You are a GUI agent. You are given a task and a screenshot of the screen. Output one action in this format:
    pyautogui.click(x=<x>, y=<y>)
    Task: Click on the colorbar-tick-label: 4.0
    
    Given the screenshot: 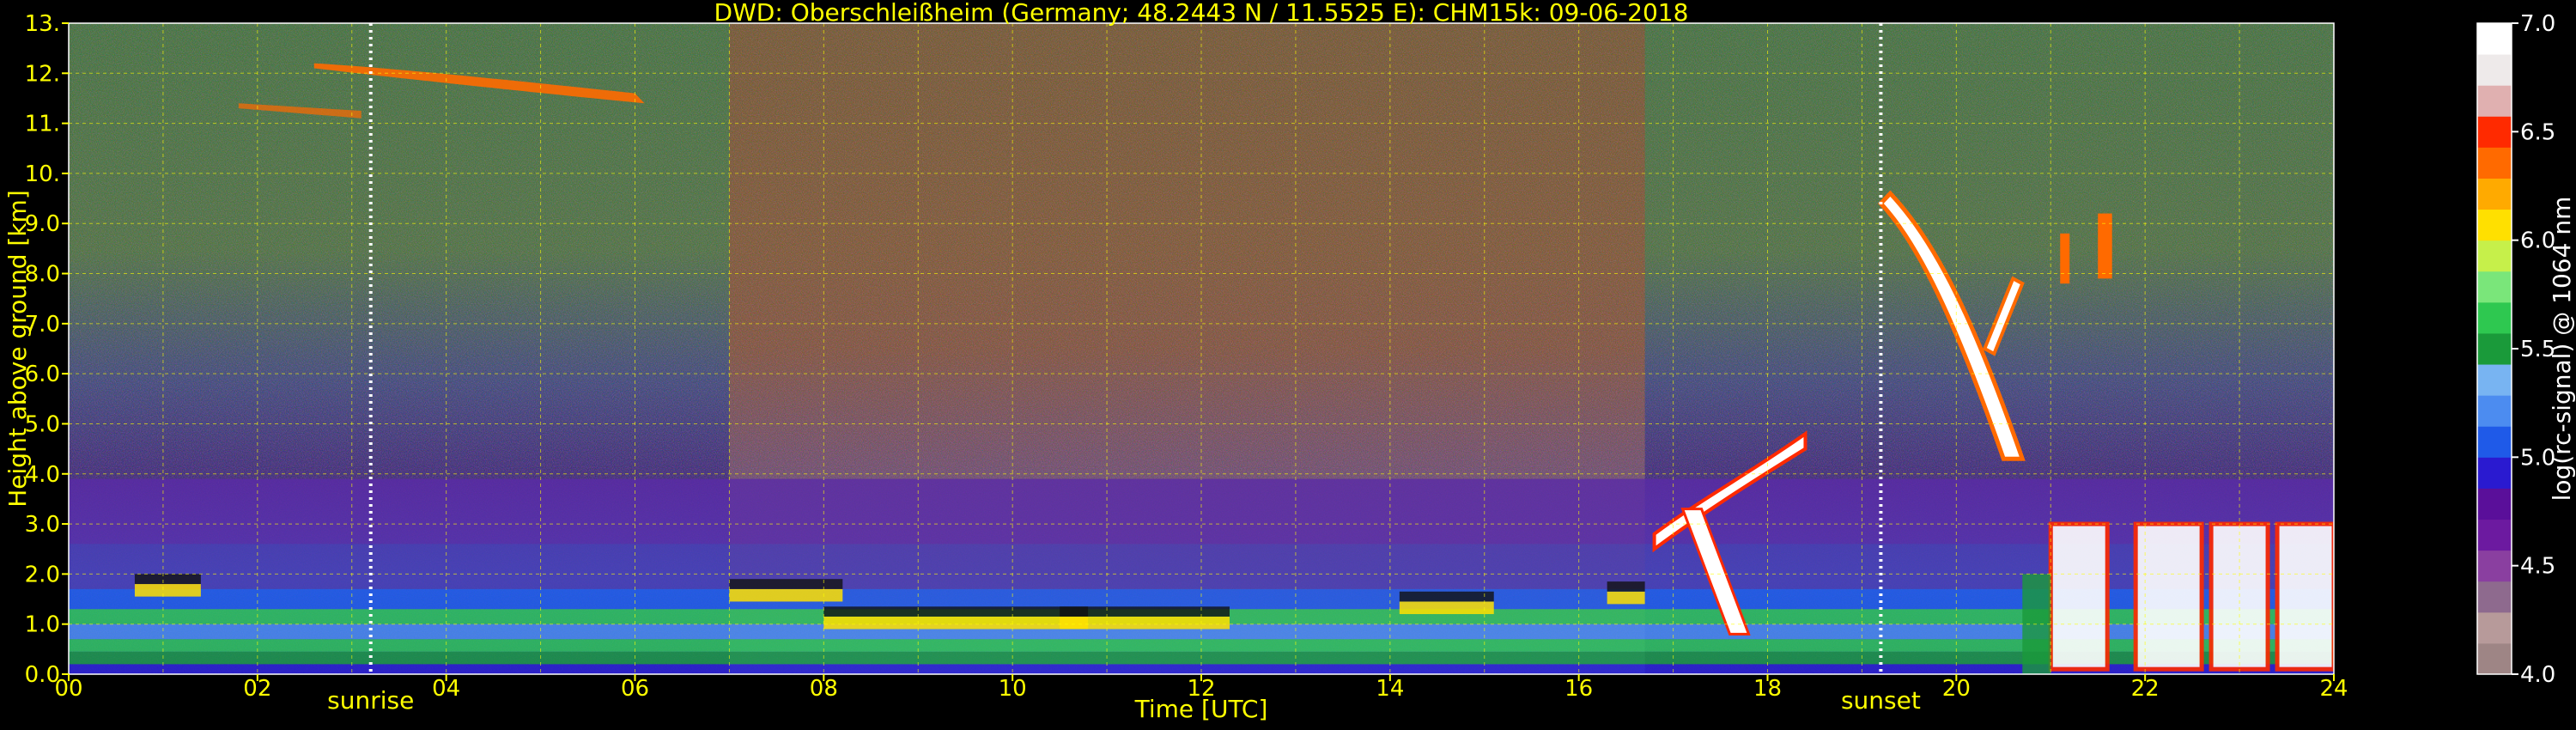 What is the action you would take?
    pyautogui.click(x=2537, y=675)
    